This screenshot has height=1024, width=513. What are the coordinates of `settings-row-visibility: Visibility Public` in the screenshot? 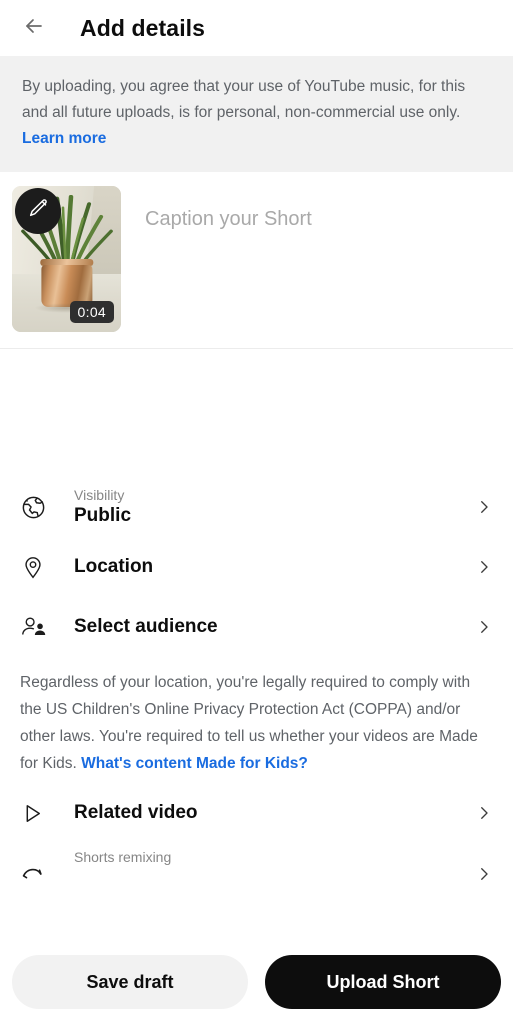 It's located at (256, 507).